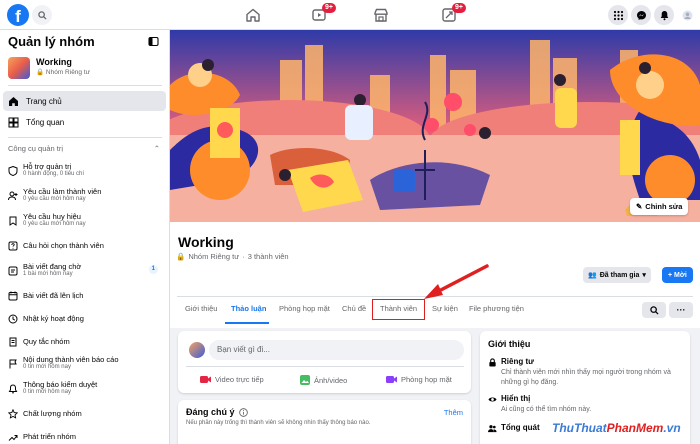  I want to click on sidebar-item-membership-questions: Câu hỏi chọn thành viên, so click(84, 247).